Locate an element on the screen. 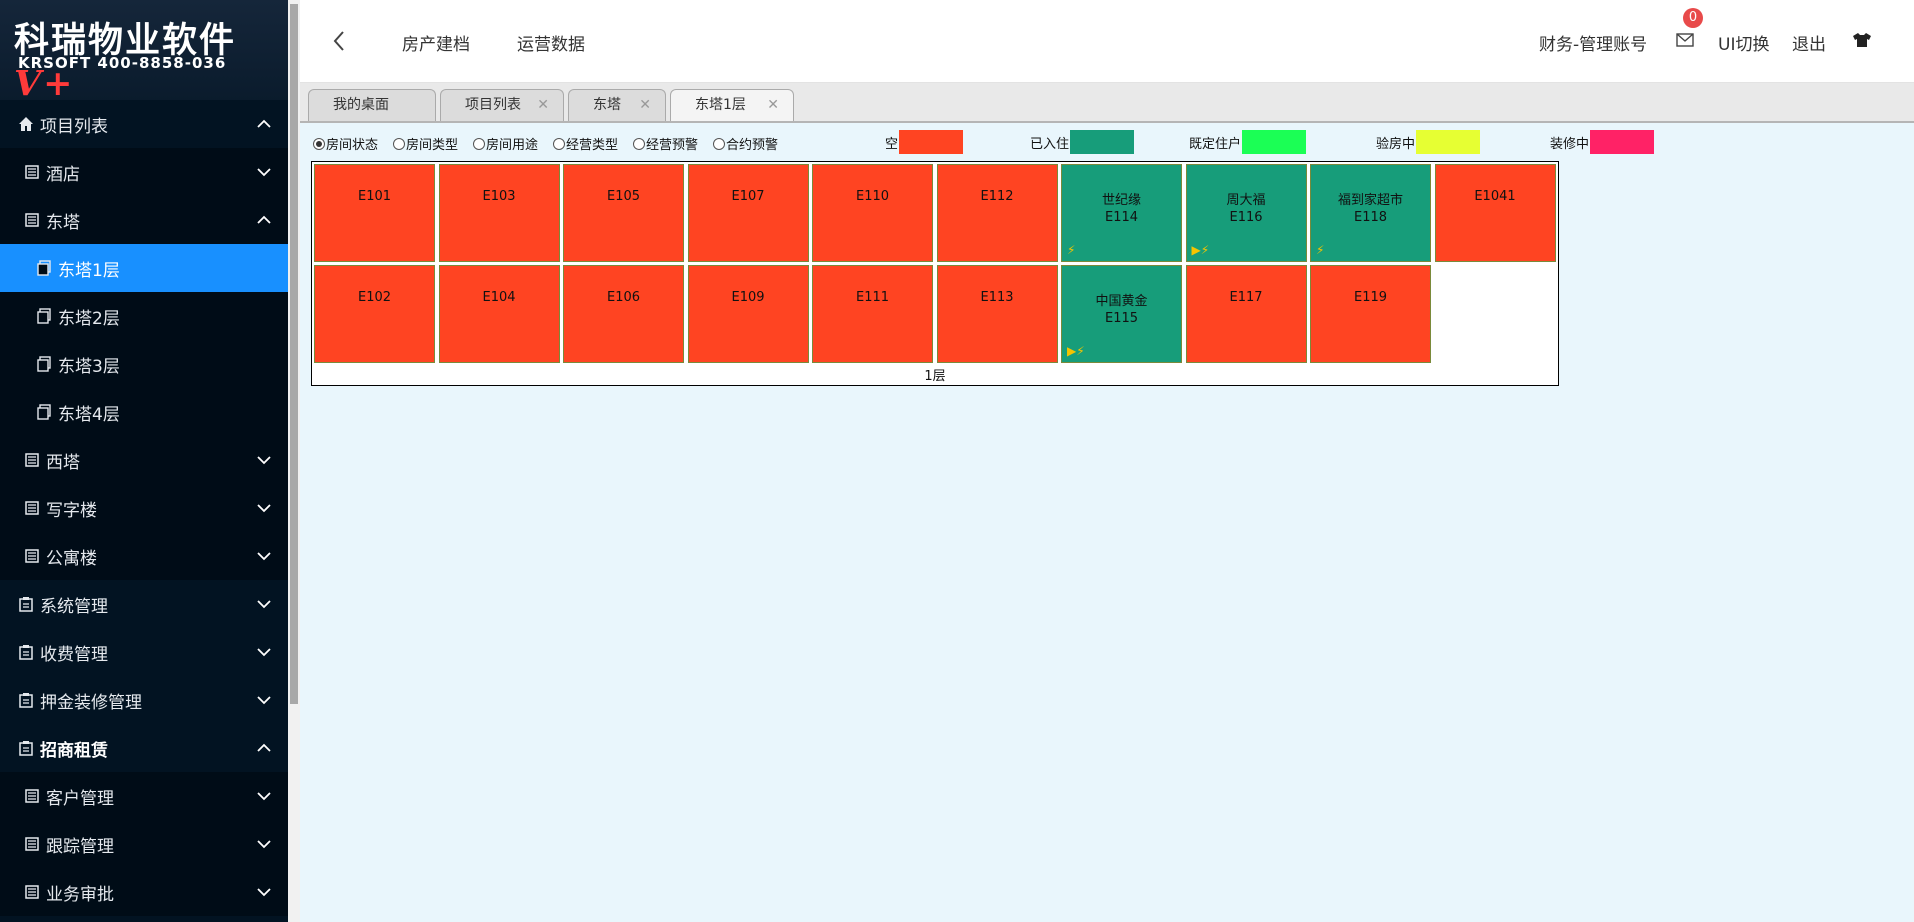 The height and width of the screenshot is (922, 1914). radio-label: 合约预警 is located at coordinates (752, 145).